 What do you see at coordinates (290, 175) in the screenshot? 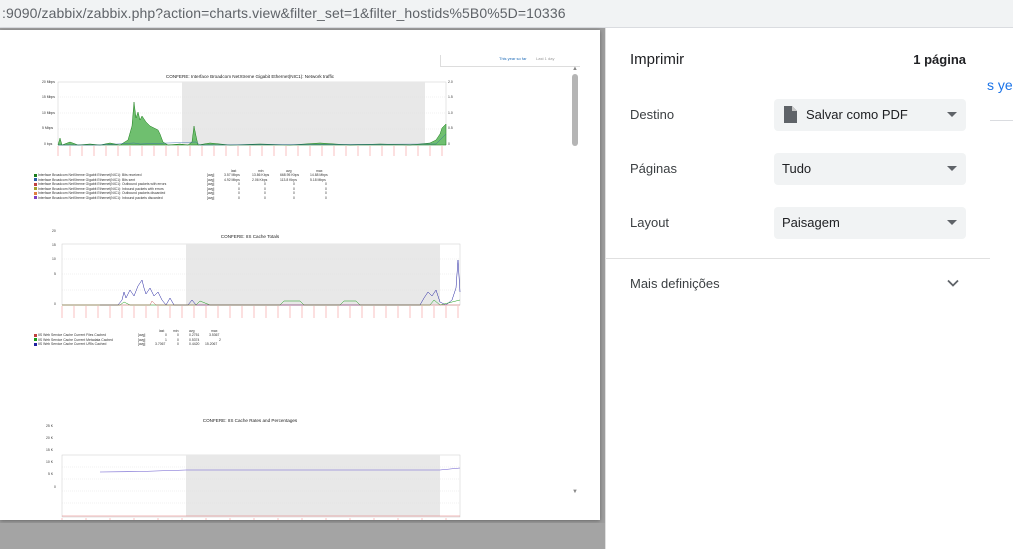
I see `legend1-avg-0: 668.95 Kbps` at bounding box center [290, 175].